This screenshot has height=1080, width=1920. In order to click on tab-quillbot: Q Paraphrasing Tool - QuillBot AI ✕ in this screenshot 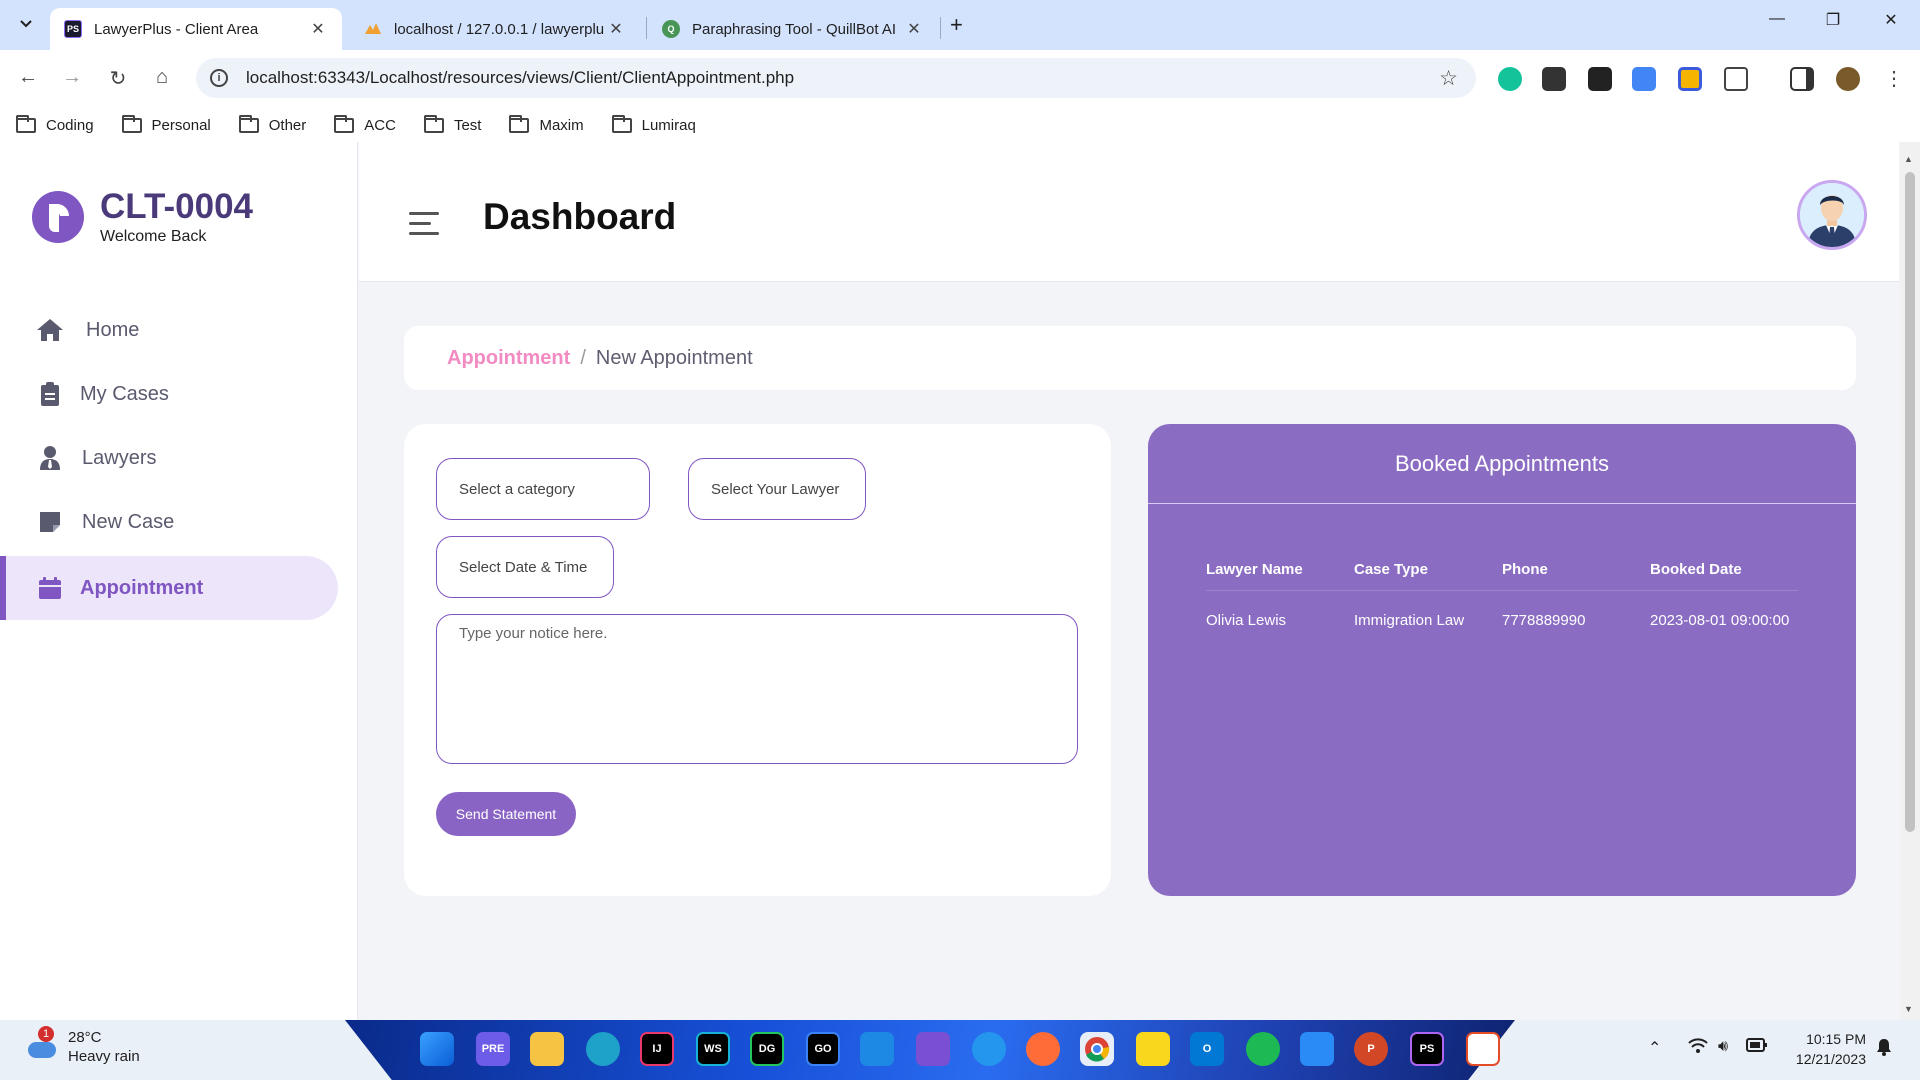, I will do `click(793, 29)`.